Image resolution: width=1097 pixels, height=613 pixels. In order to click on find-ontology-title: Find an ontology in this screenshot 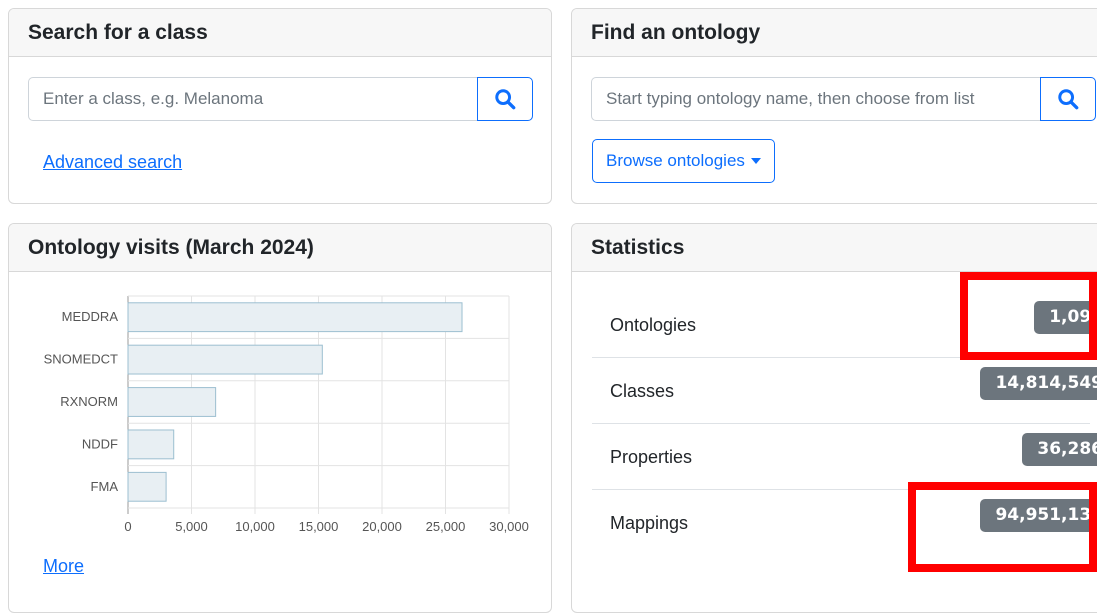, I will do `click(834, 33)`.